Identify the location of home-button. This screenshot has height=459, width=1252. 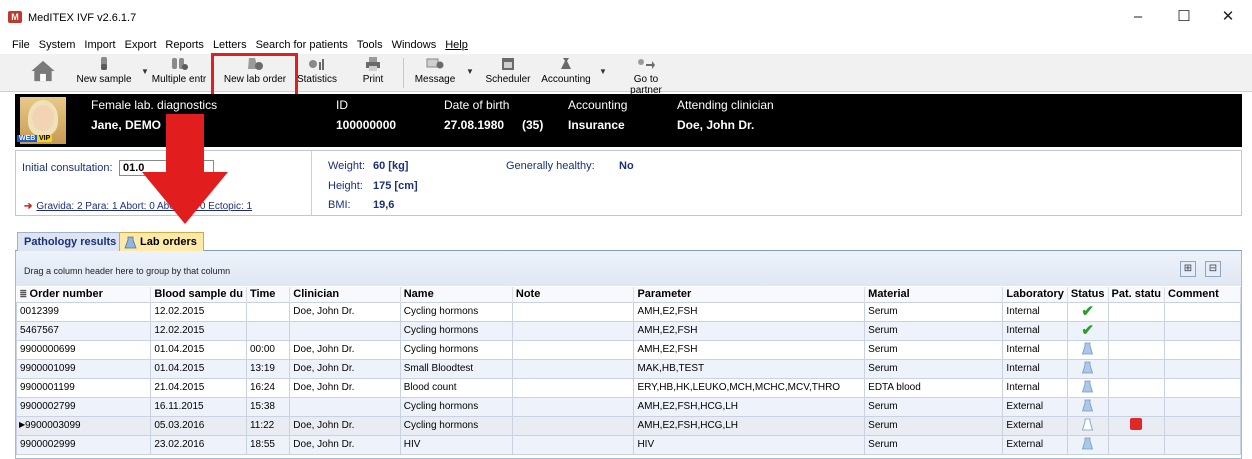
(43, 73).